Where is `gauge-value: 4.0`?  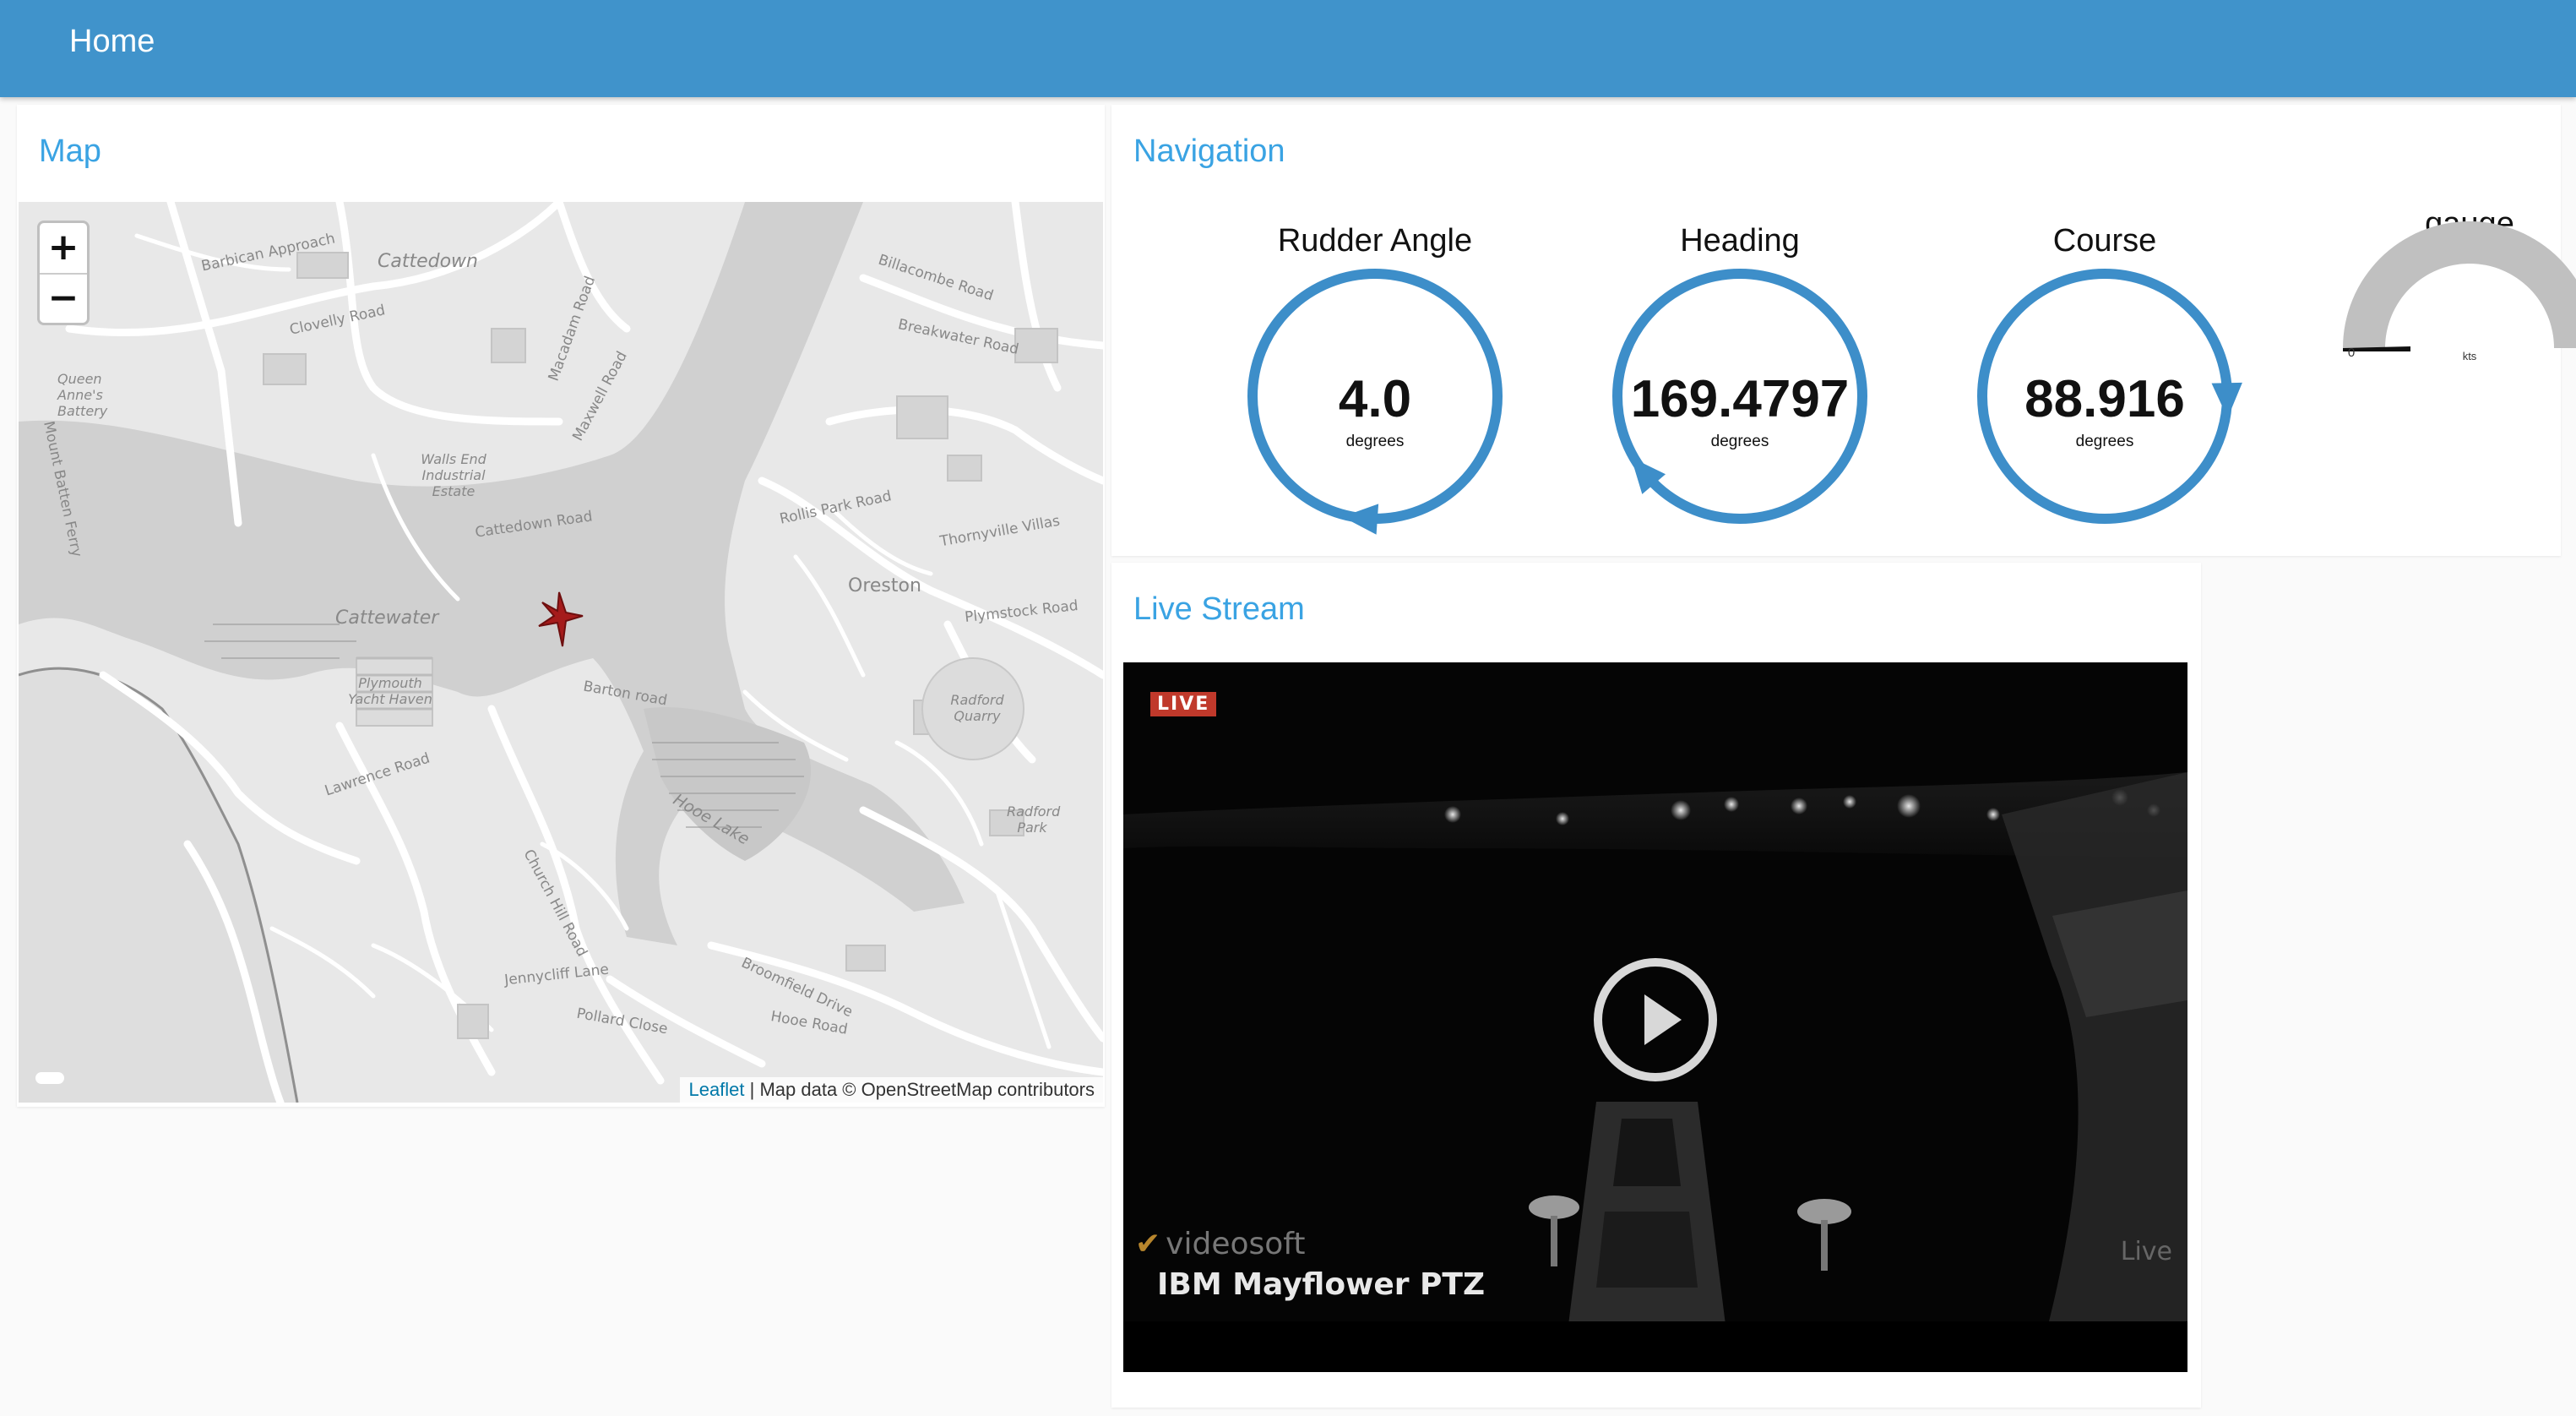
gauge-value: 4.0 is located at coordinates (1375, 399).